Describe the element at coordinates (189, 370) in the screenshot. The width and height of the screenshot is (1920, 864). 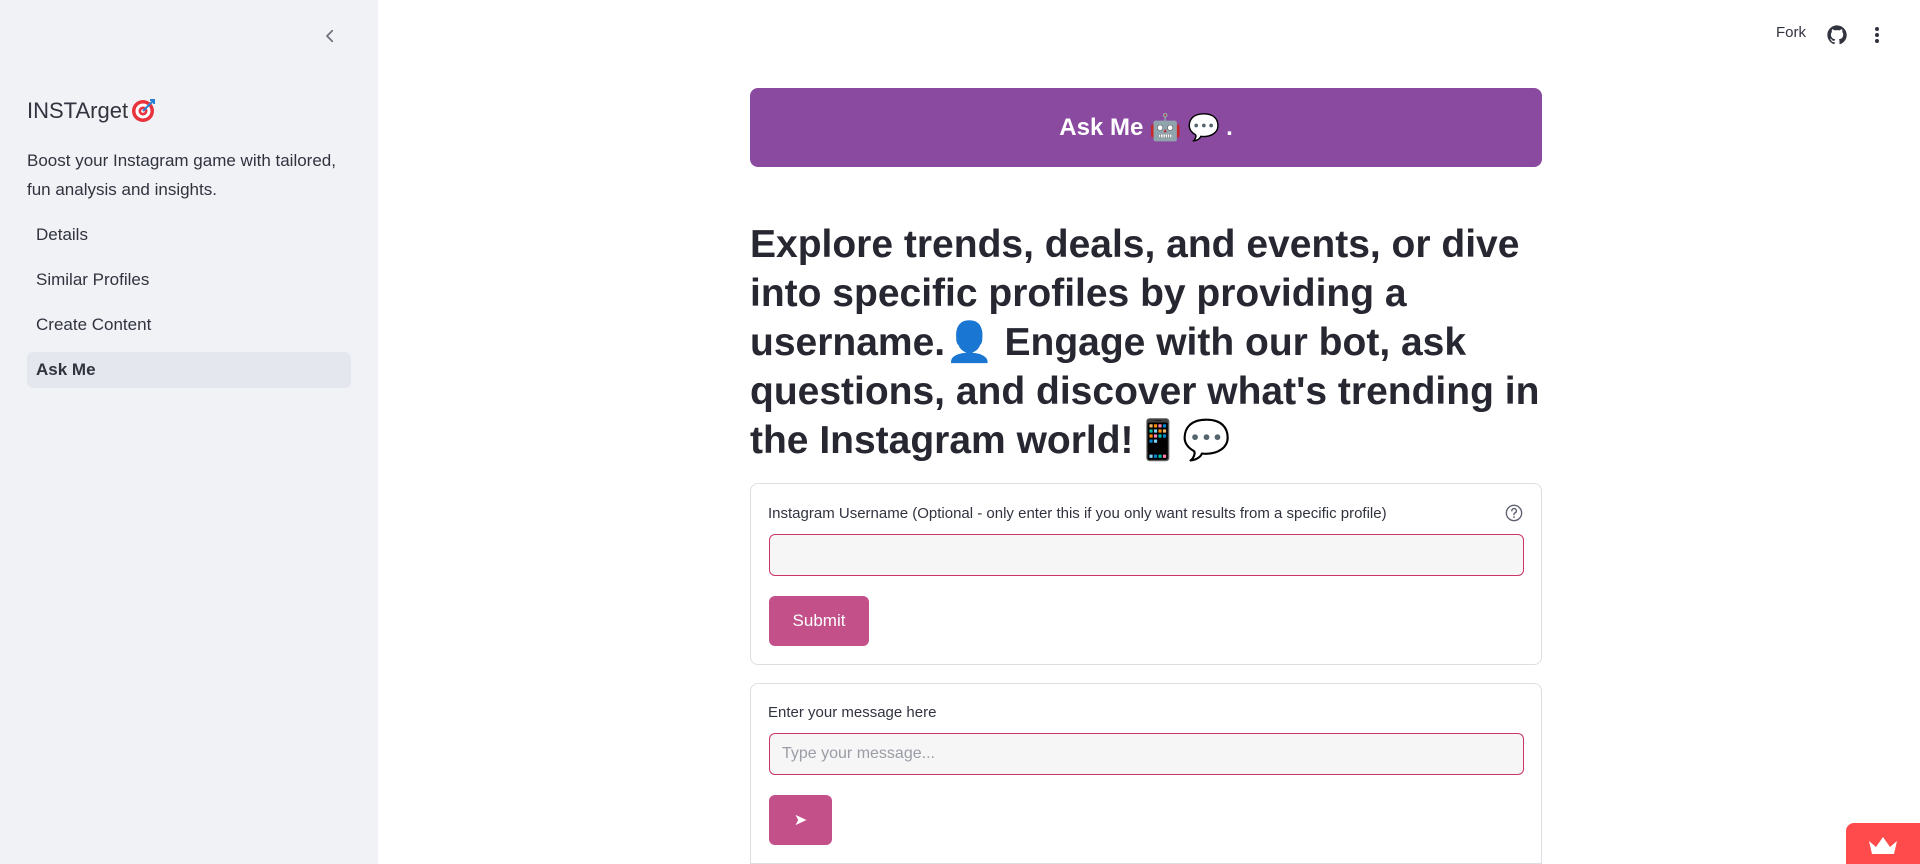
I see `sidebar-item-ask-me: Ask Me` at that location.